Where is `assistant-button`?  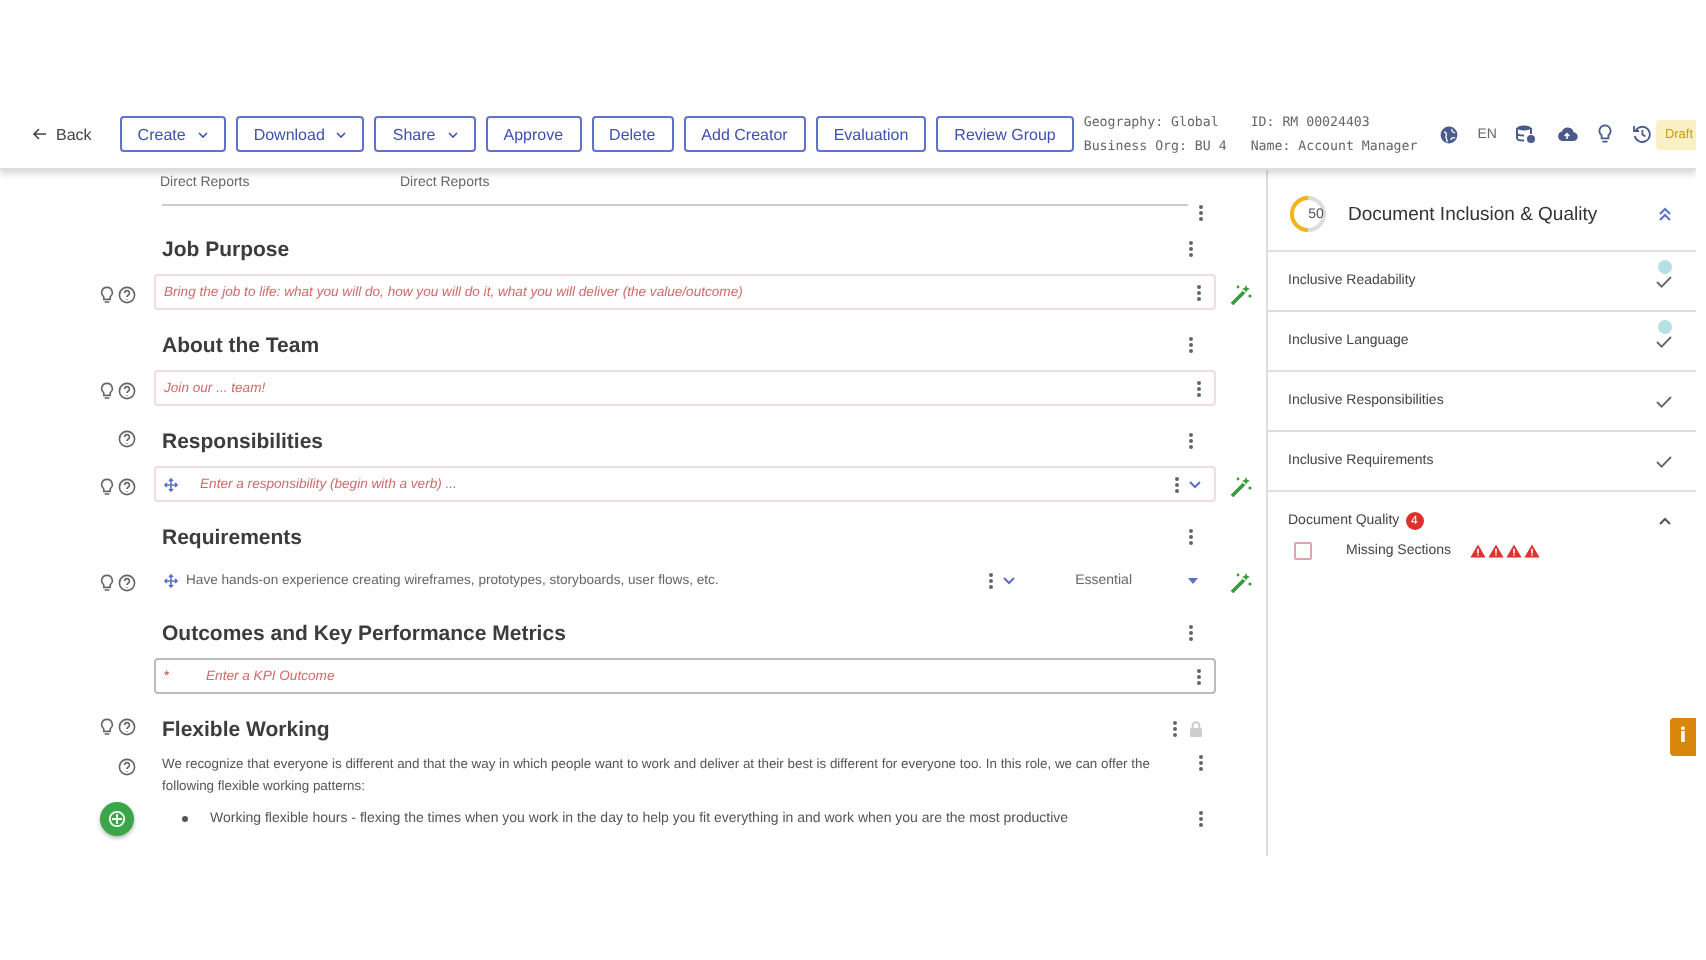
assistant-button is located at coordinates (117, 819).